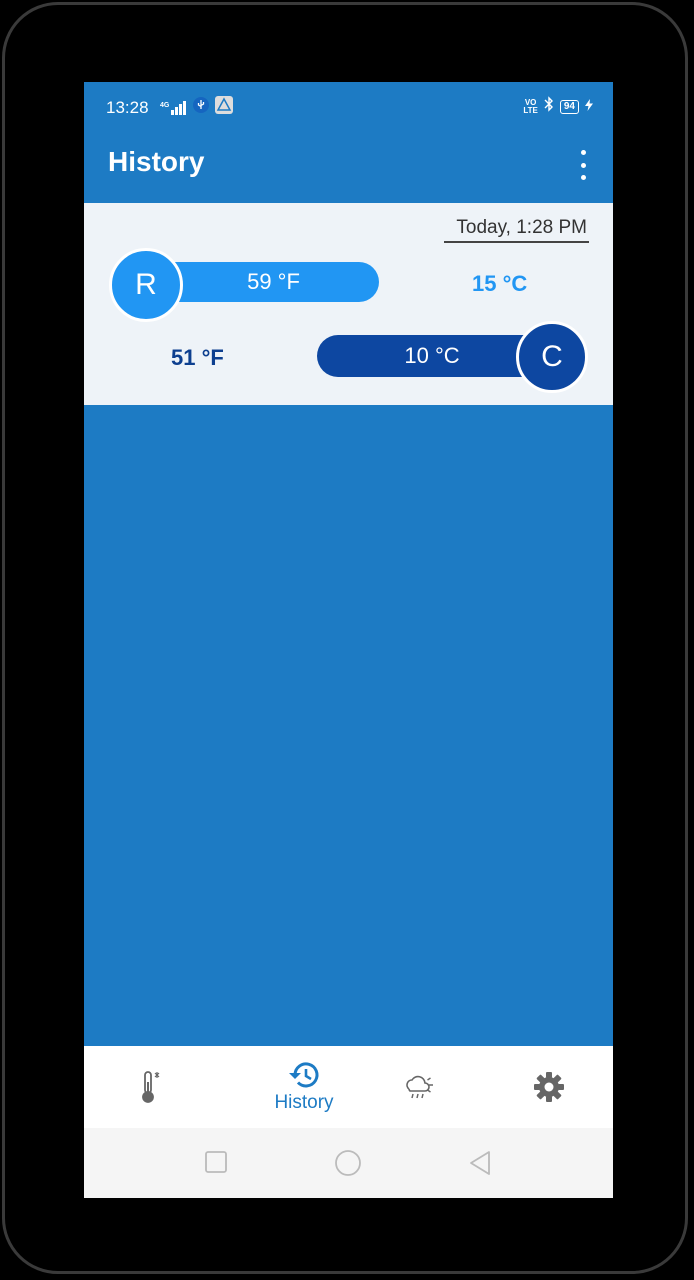 The height and width of the screenshot is (1280, 694). I want to click on network-type: 4G, so click(165, 105).